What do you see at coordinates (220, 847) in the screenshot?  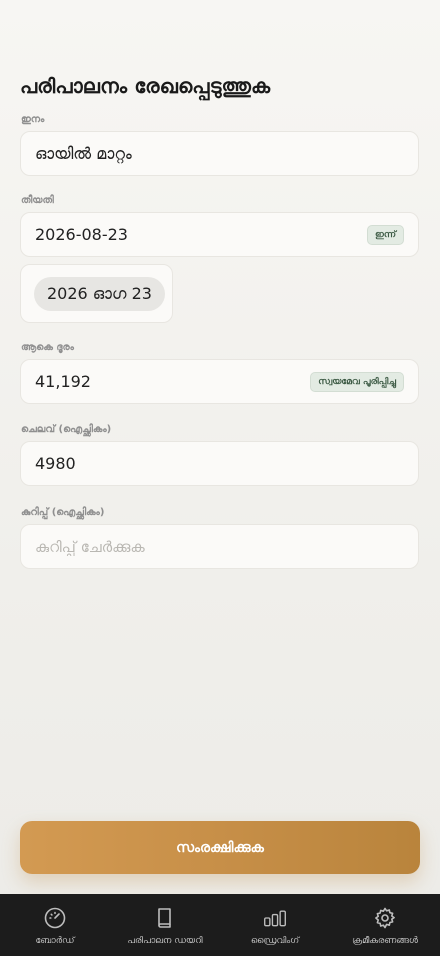 I see `save-button: സംരക്ഷിക്കുക` at bounding box center [220, 847].